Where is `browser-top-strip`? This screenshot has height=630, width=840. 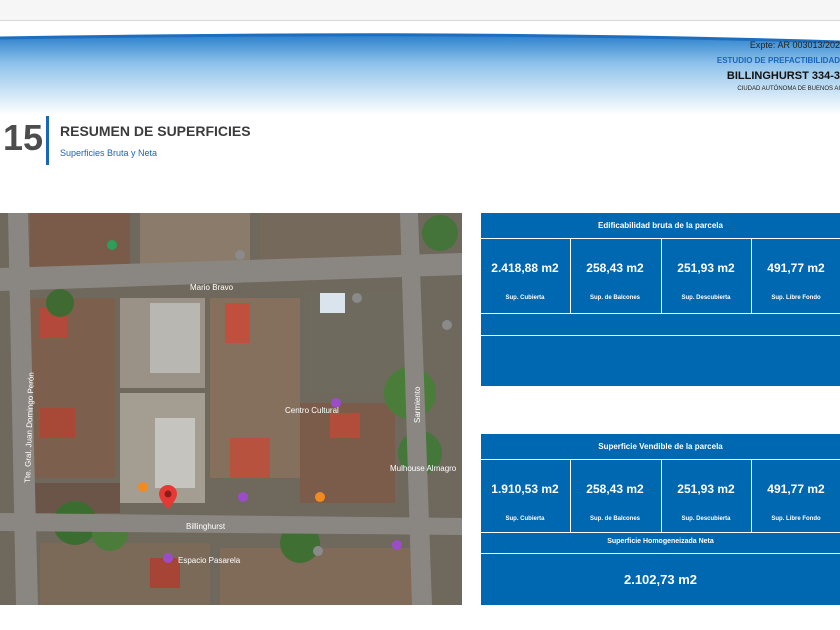
browser-top-strip is located at coordinates (420, 10).